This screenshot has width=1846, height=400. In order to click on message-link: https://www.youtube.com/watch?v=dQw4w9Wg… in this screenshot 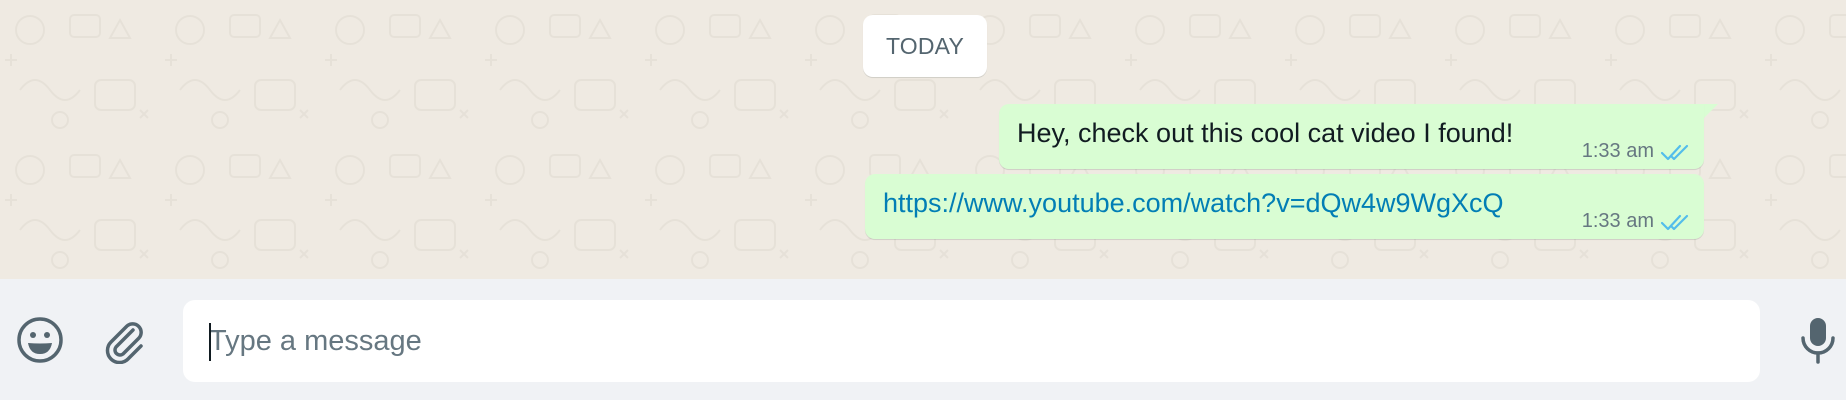, I will do `click(1193, 203)`.